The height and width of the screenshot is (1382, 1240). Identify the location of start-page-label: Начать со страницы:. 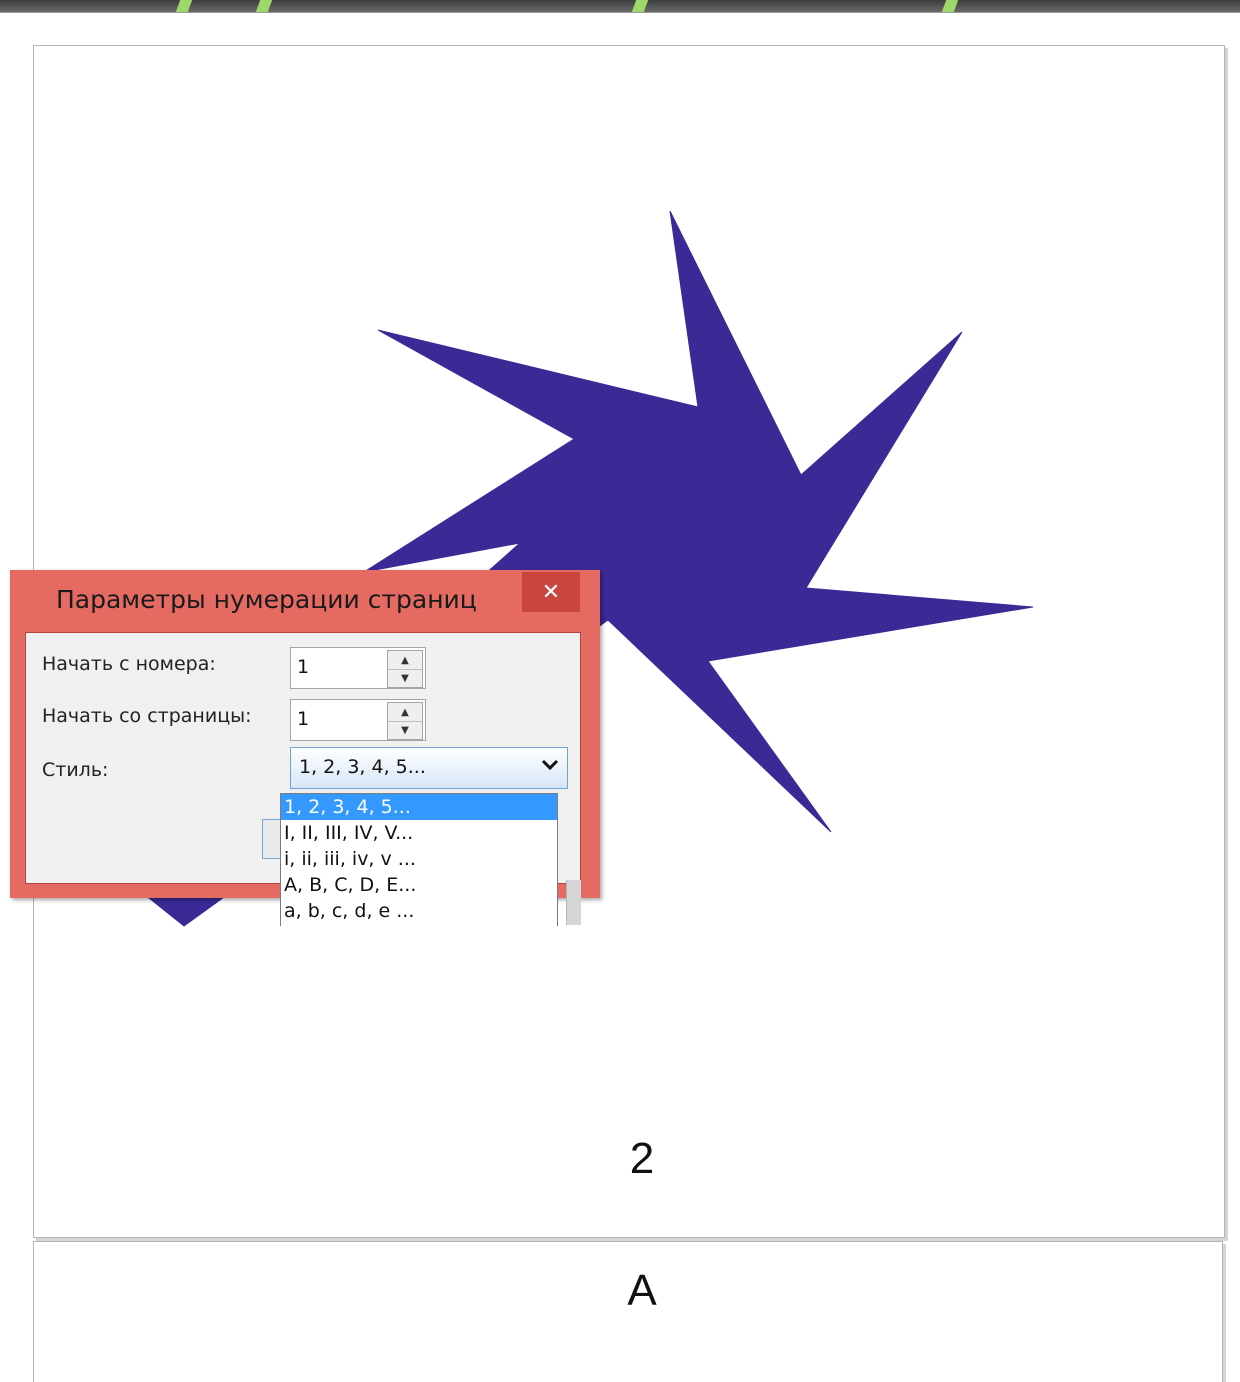
(147, 716).